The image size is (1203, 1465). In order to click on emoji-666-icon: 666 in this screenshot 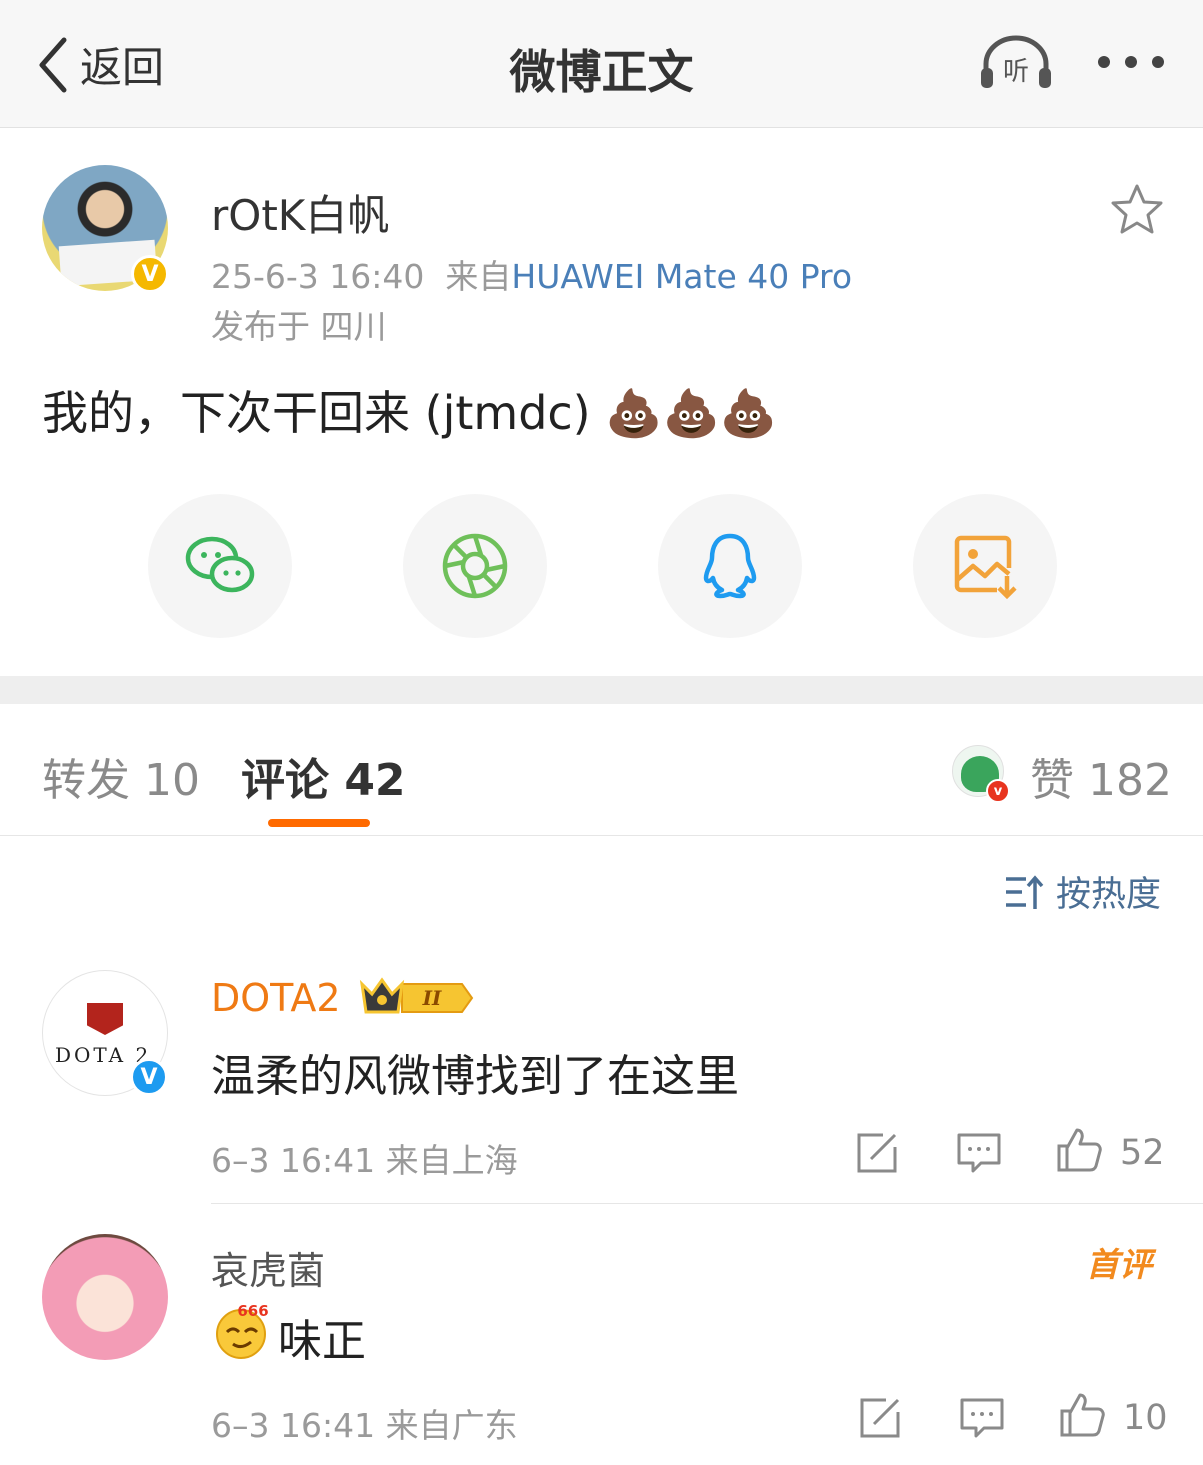, I will do `click(243, 1330)`.